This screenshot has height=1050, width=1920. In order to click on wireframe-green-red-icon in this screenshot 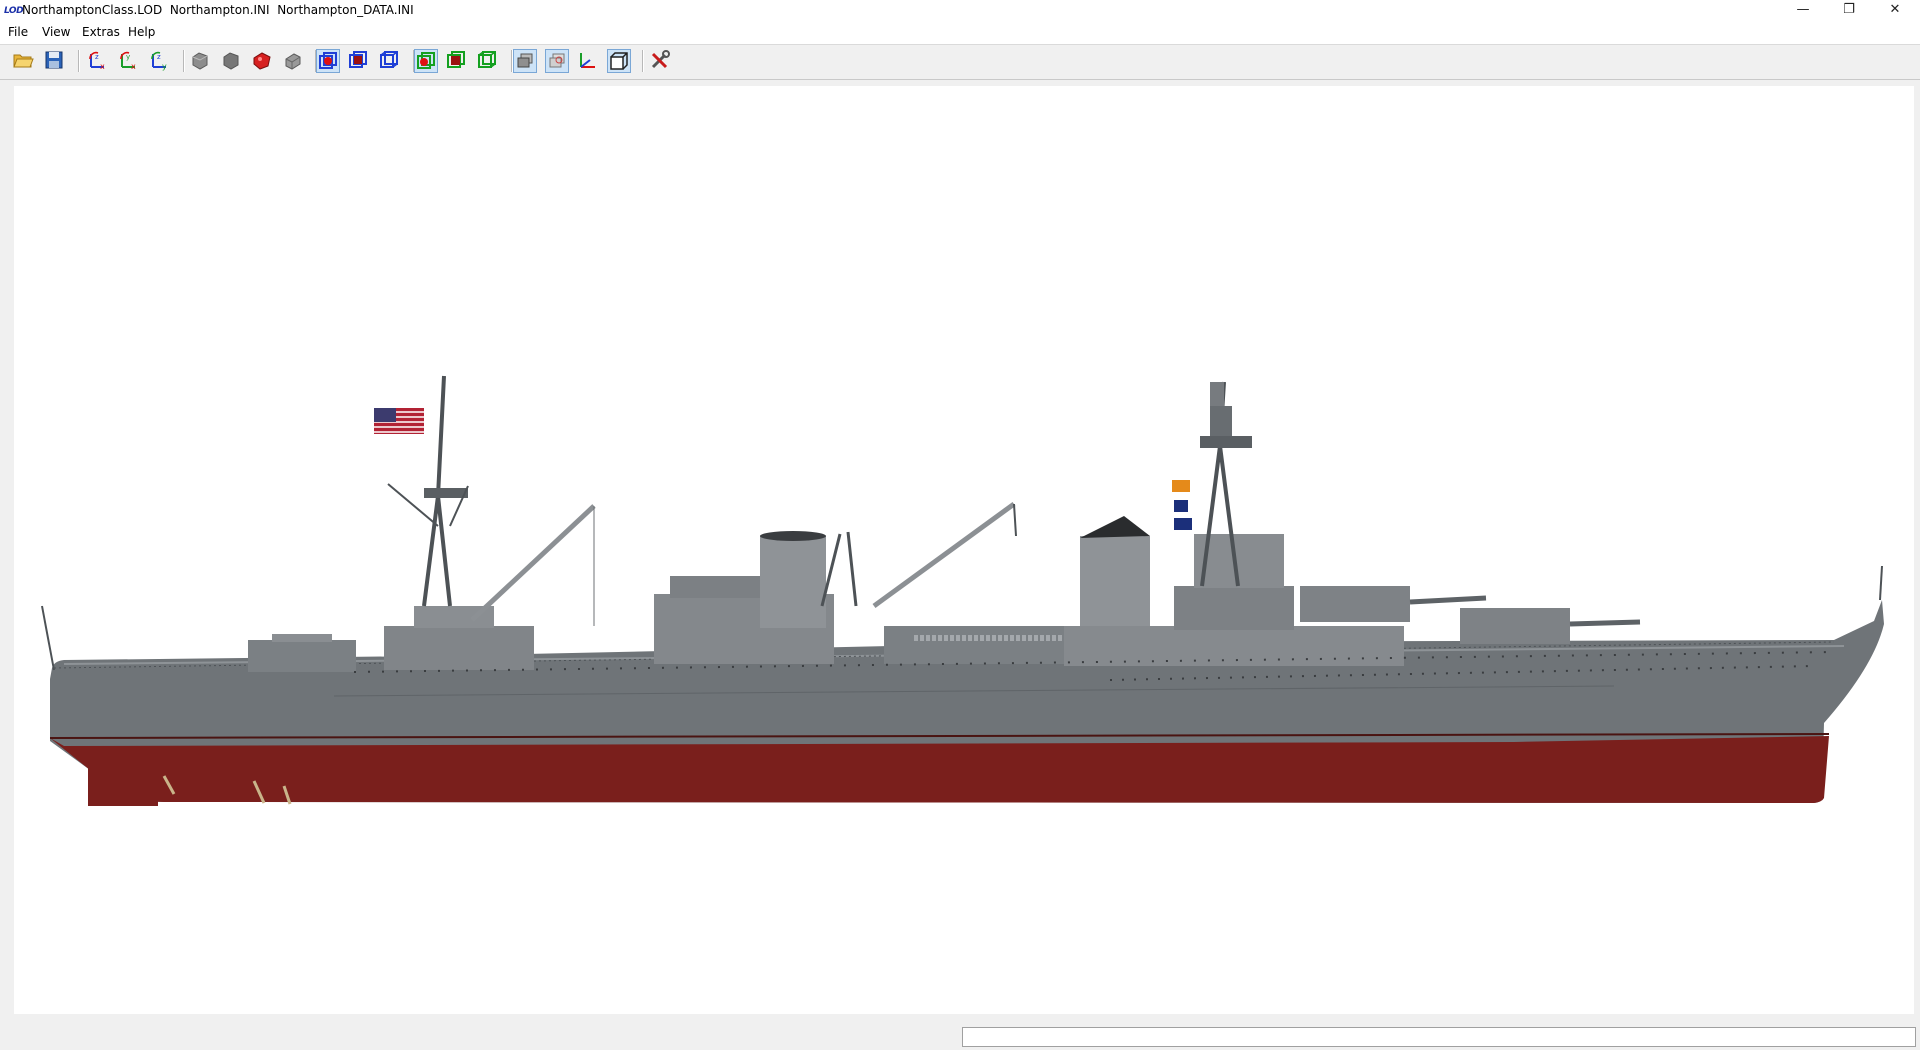, I will do `click(426, 60)`.